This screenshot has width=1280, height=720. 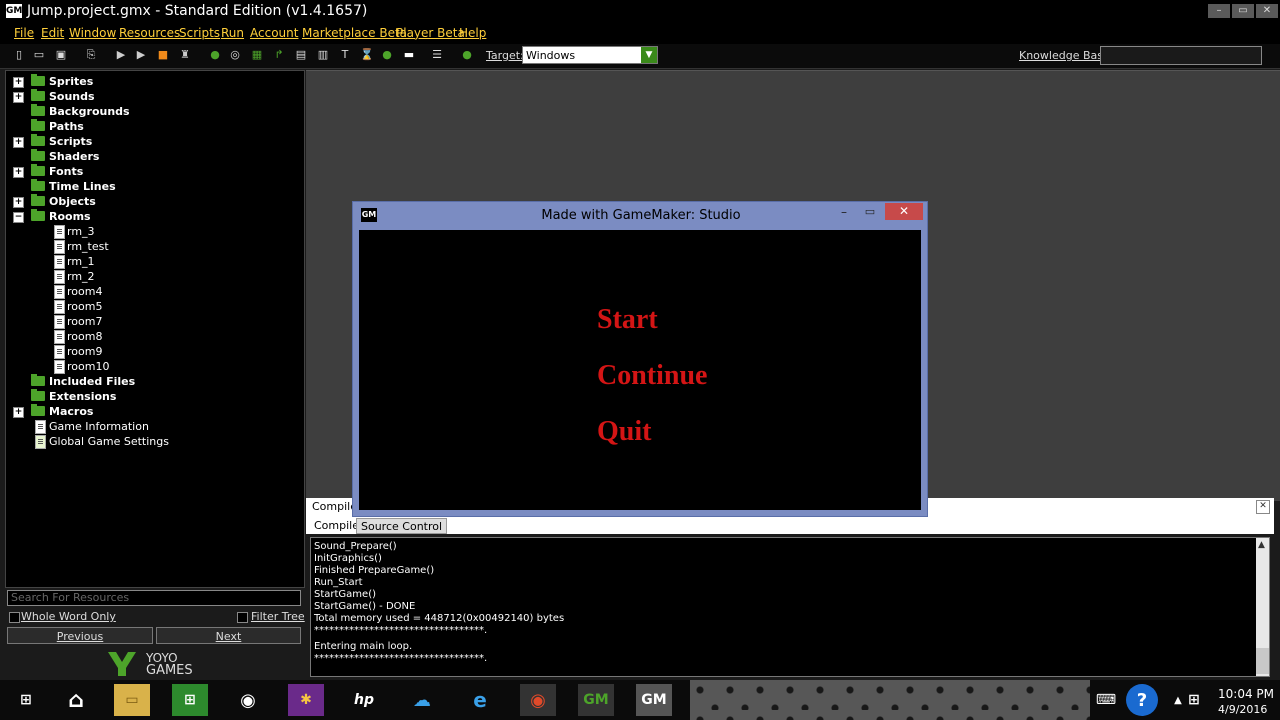 I want to click on knowledge-base-input, so click(x=1181, y=55).